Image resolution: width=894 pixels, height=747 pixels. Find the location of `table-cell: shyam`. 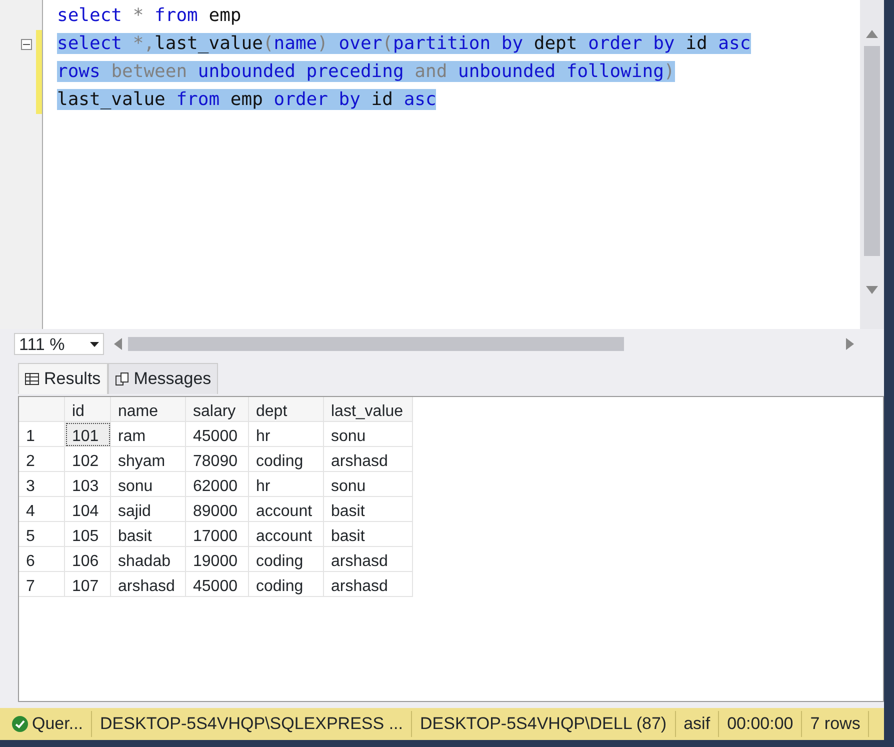

table-cell: shyam is located at coordinates (148, 459).